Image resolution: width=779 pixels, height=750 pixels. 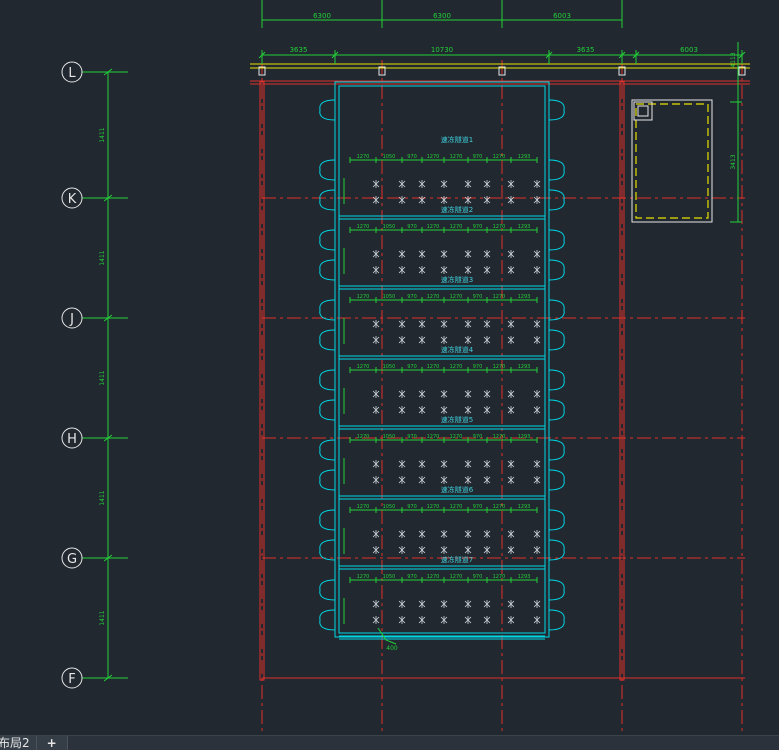 I want to click on side-room-corner-inner, so click(x=643, y=111).